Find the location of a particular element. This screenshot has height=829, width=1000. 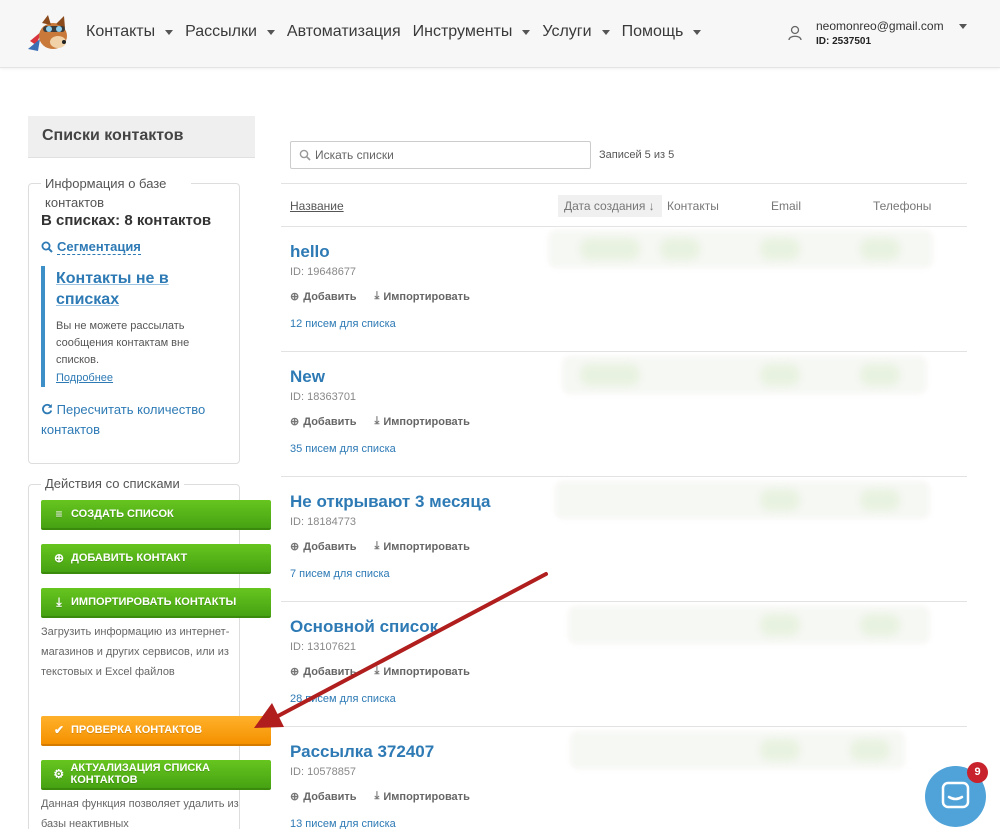

refresh-icon is located at coordinates (47, 409).